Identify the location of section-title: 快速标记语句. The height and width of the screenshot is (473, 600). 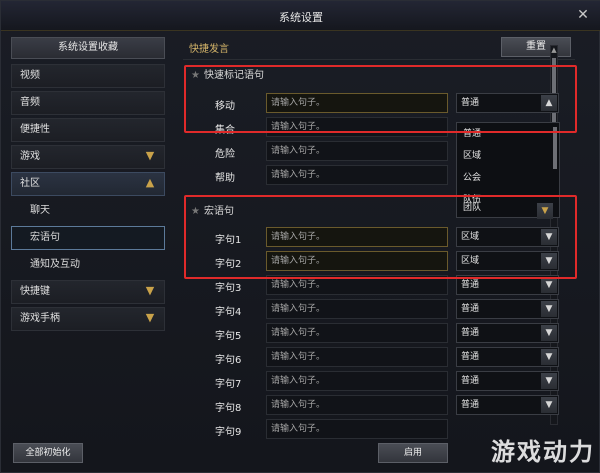
(233, 75).